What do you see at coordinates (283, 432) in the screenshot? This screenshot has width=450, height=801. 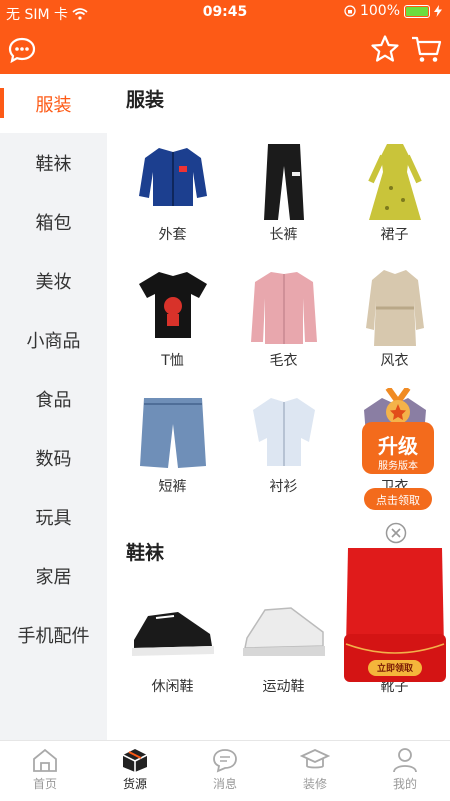 I see `shirt-image` at bounding box center [283, 432].